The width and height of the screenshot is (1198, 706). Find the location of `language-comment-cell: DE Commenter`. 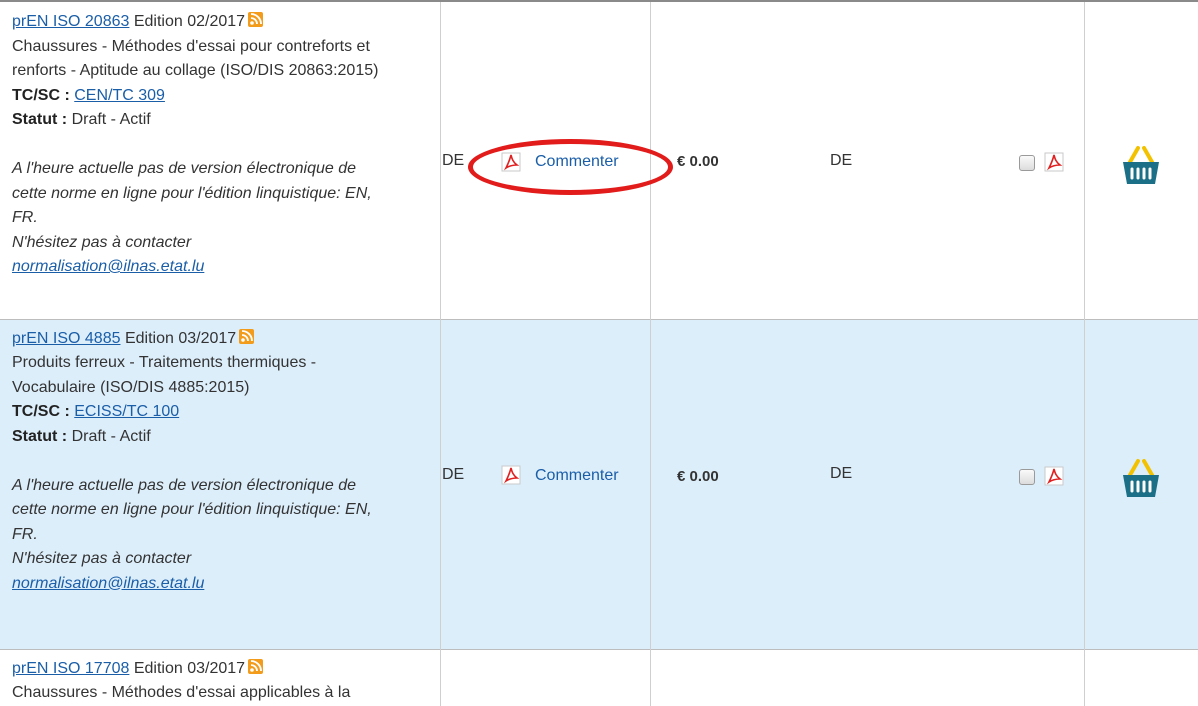

language-comment-cell: DE Commenter is located at coordinates (546, 484).